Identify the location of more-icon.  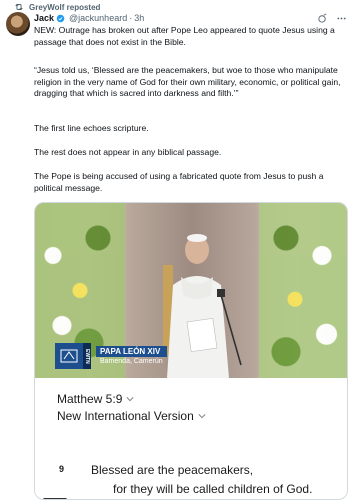
(341, 18).